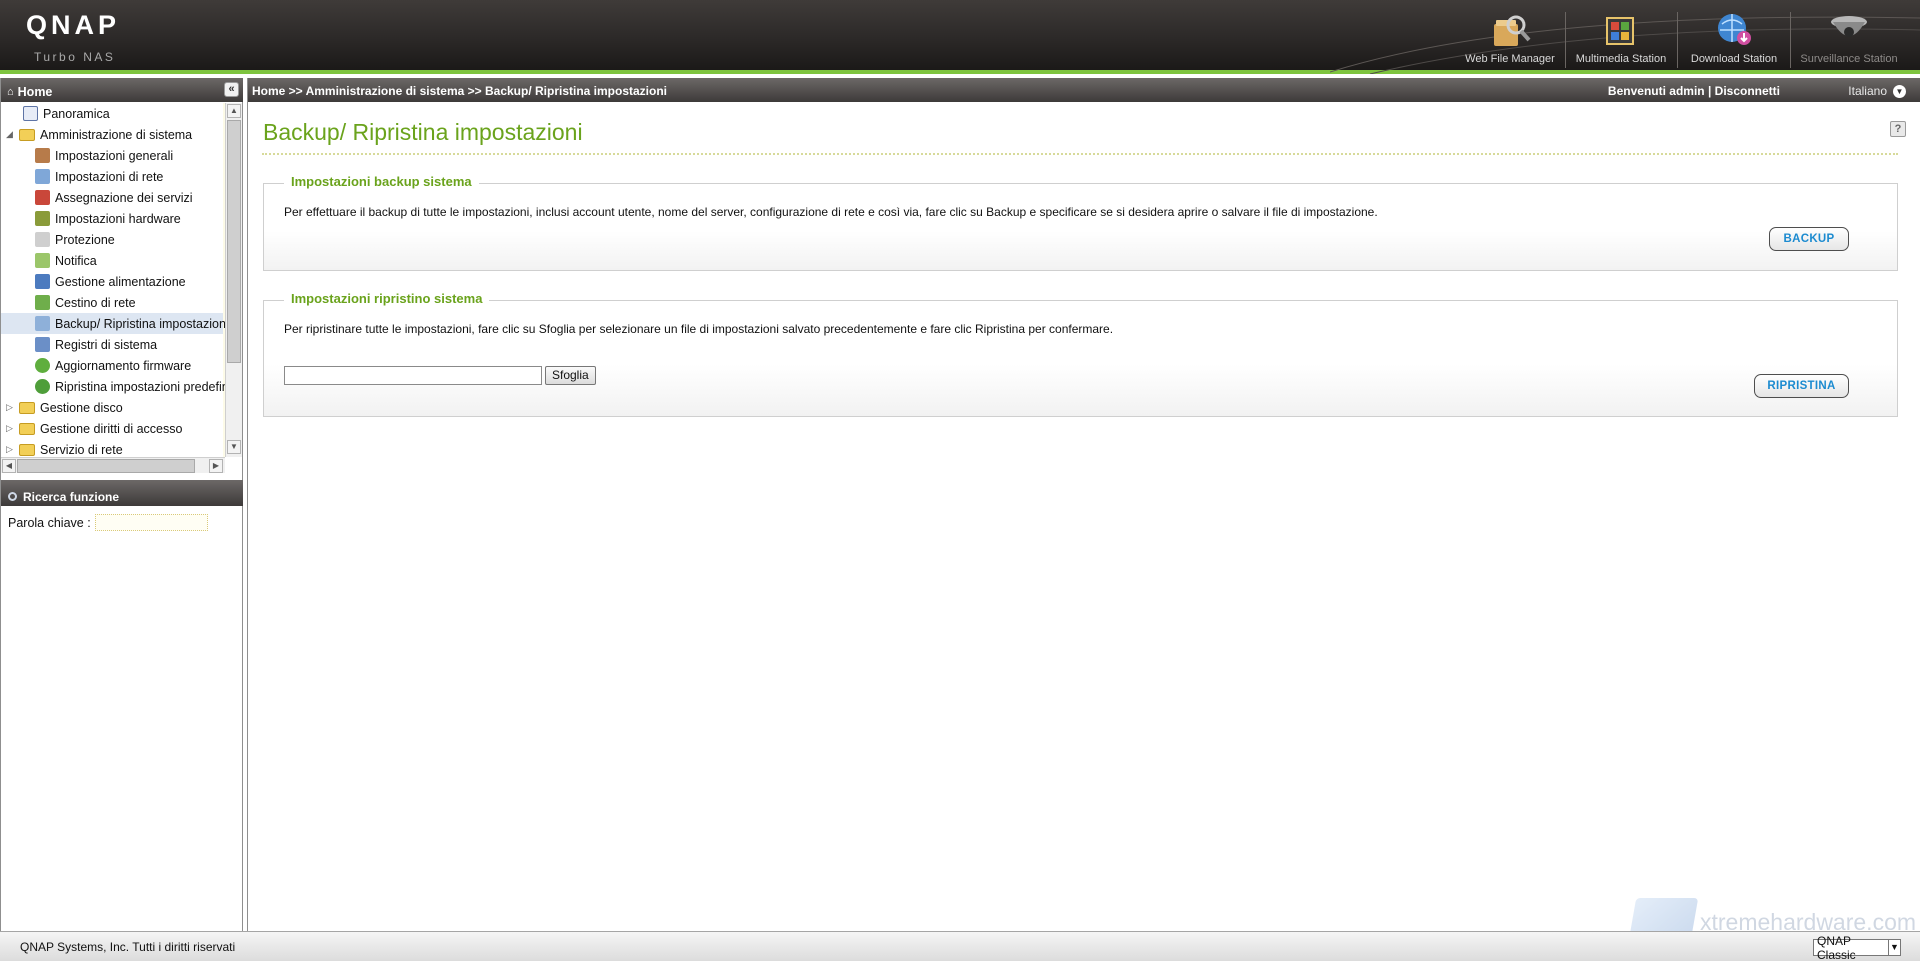 This screenshot has height=962, width=1920. Describe the element at coordinates (118, 218) in the screenshot. I see `tree-item-label: Impostazioni hardware` at that location.